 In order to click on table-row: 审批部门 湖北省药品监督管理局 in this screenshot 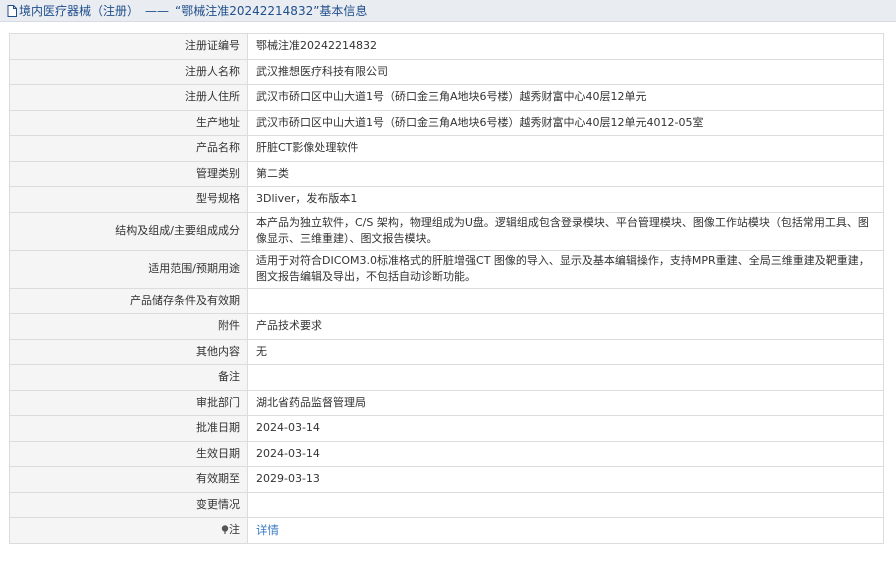, I will do `click(446, 402)`.